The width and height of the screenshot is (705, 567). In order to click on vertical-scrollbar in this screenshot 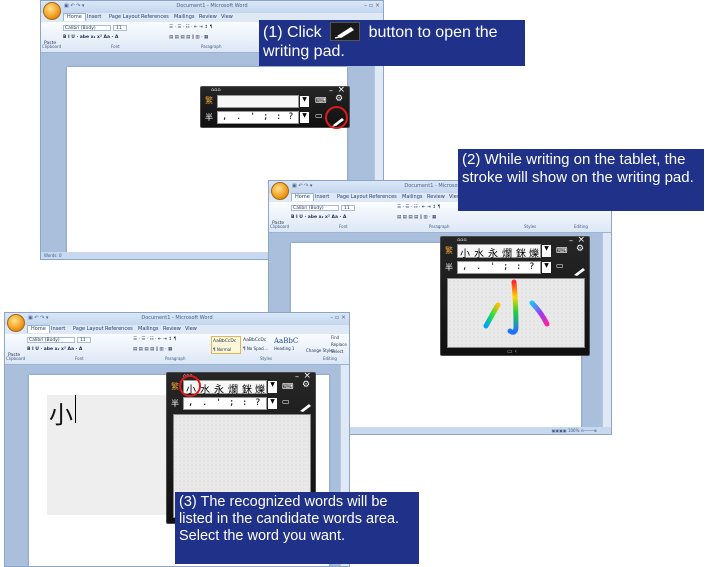, I will do `click(606, 330)`.